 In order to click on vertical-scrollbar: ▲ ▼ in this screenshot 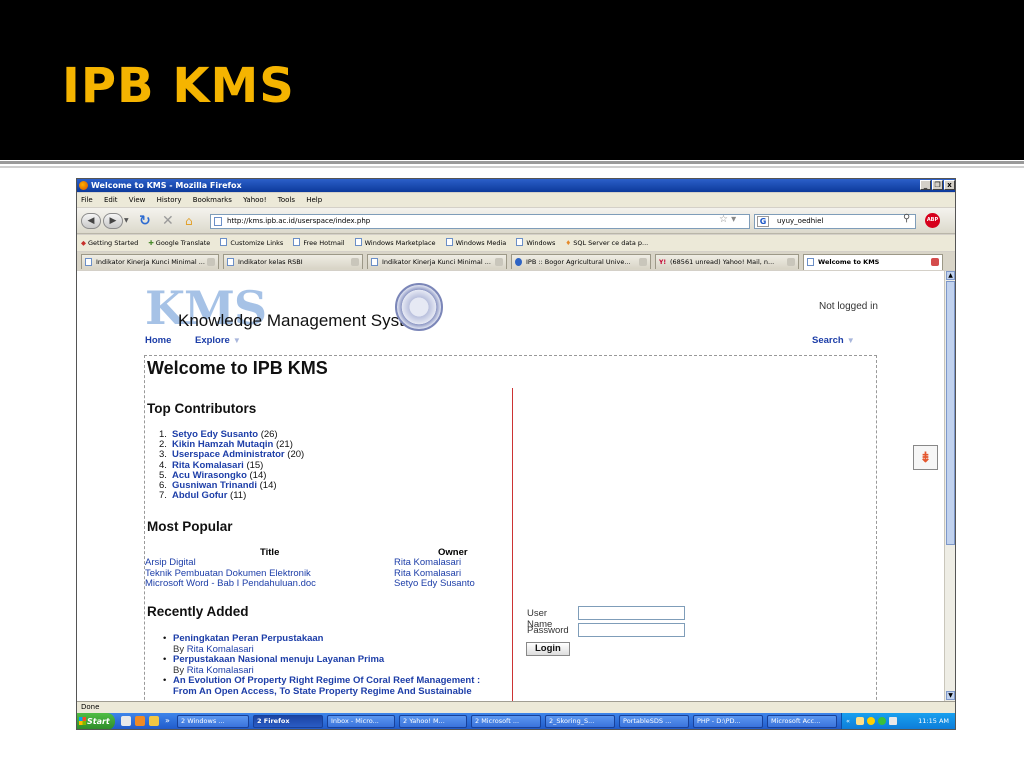, I will do `click(949, 486)`.